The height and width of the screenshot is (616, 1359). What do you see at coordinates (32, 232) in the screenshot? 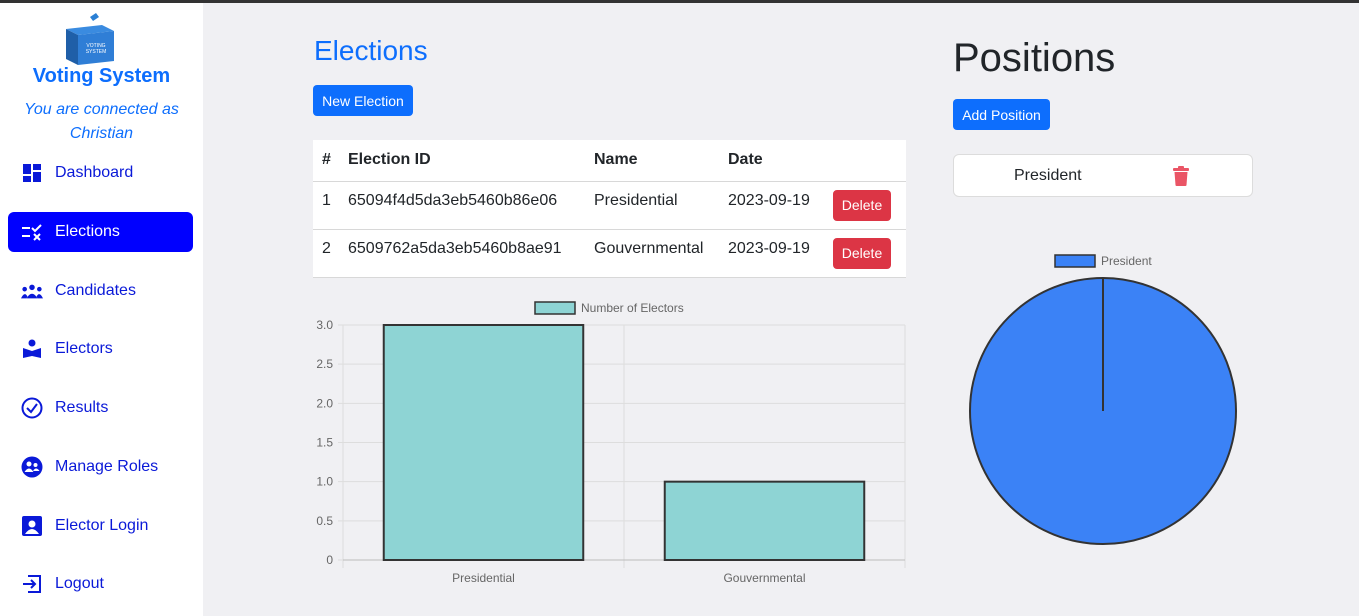
I see `elections-icon` at bounding box center [32, 232].